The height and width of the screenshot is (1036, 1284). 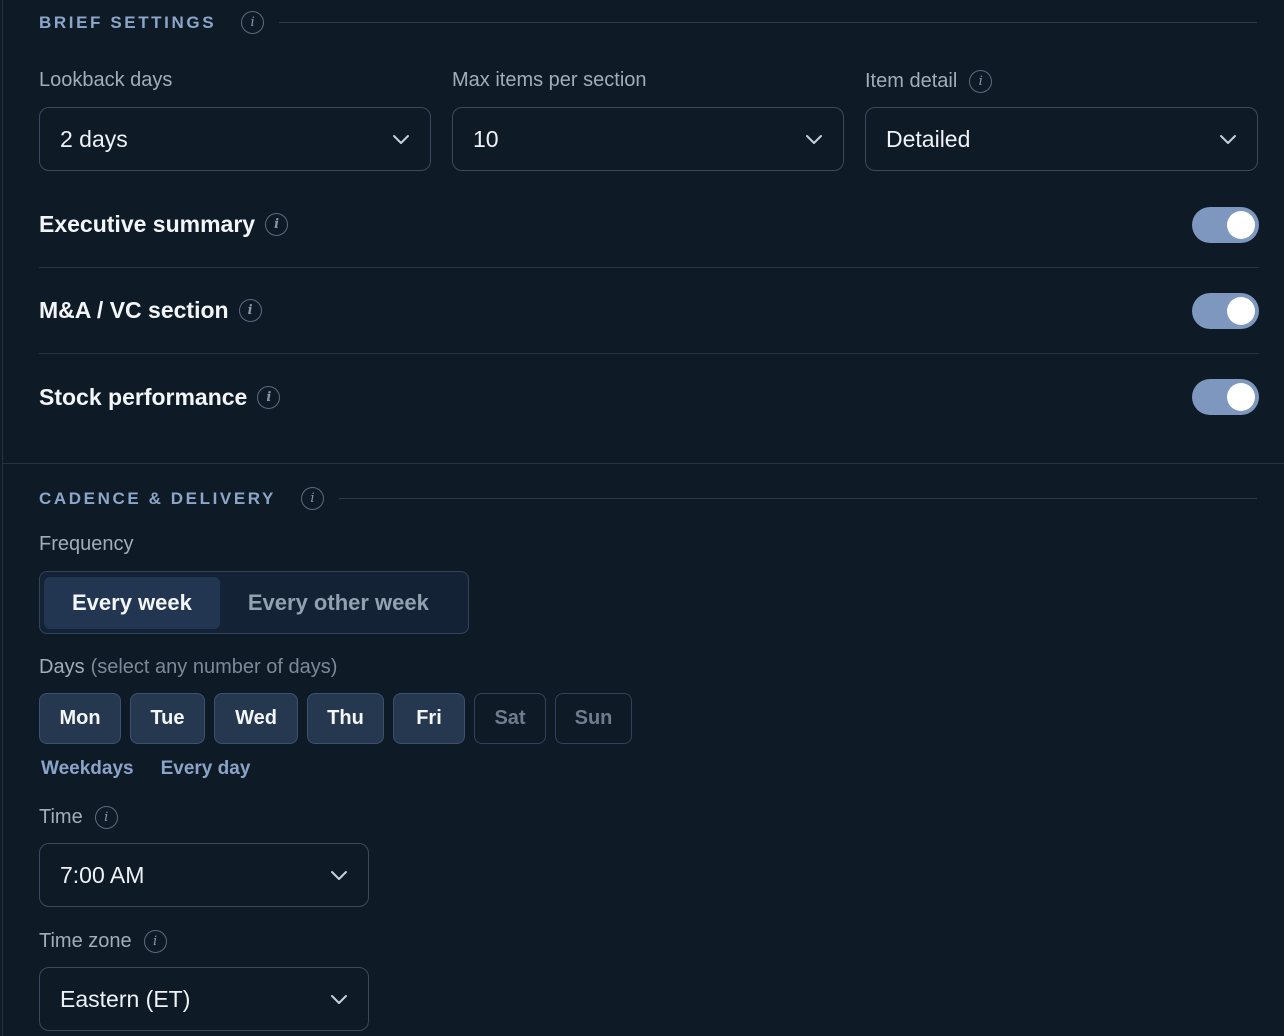 I want to click on executive-summary-label: Executive summary i, so click(x=164, y=224).